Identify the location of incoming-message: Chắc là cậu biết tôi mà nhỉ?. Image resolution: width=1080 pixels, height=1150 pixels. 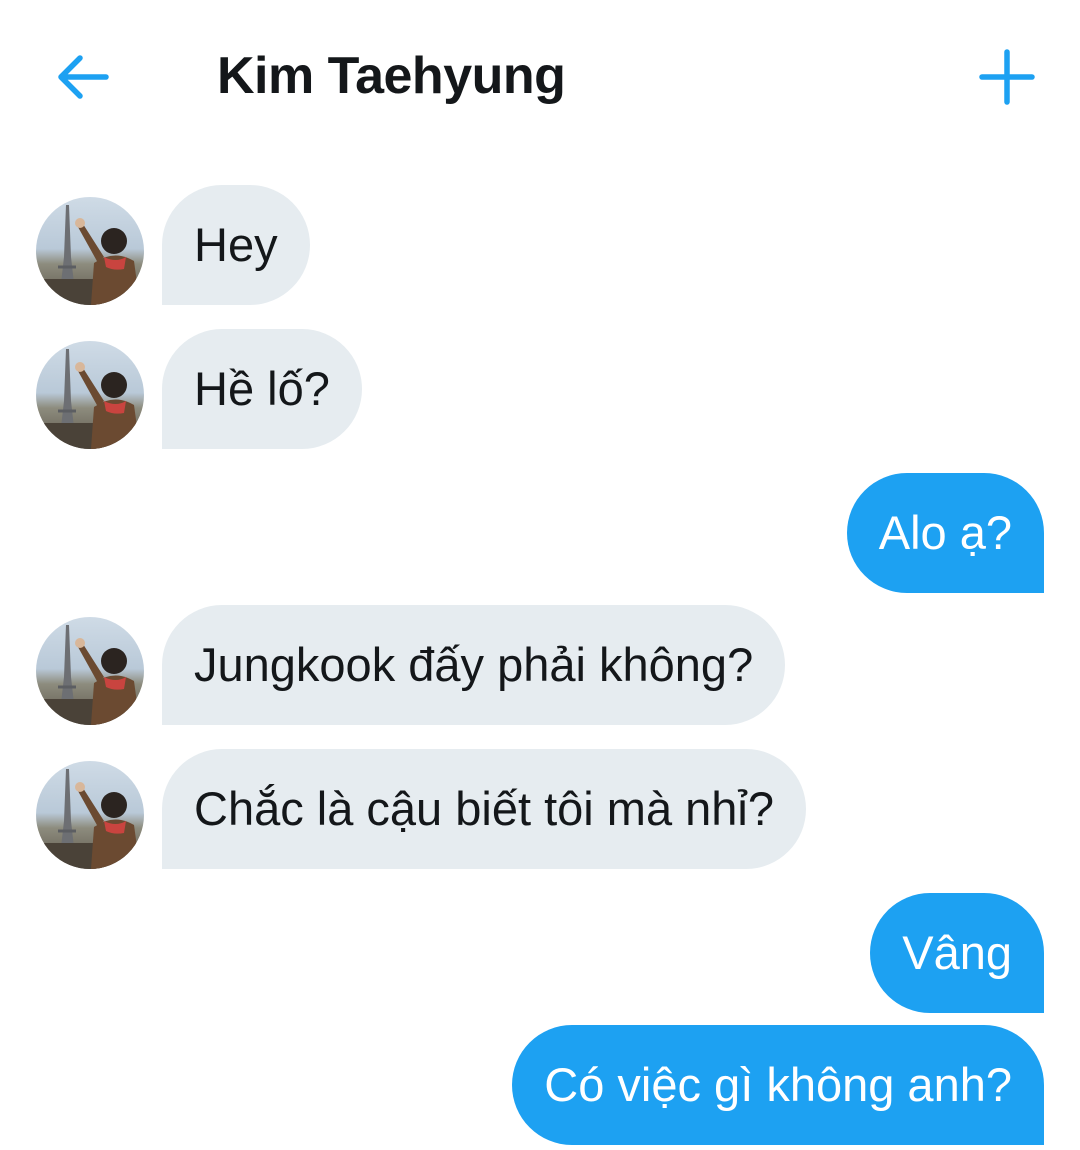
(484, 809).